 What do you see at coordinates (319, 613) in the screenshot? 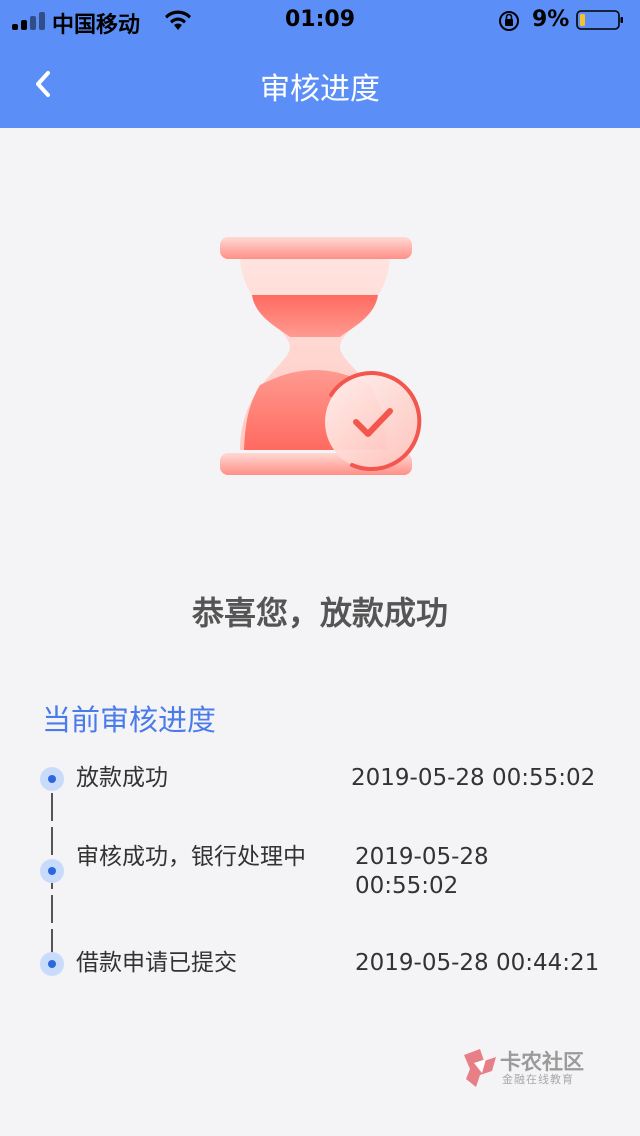
I see `success-message: 恭喜您，放款成功` at bounding box center [319, 613].